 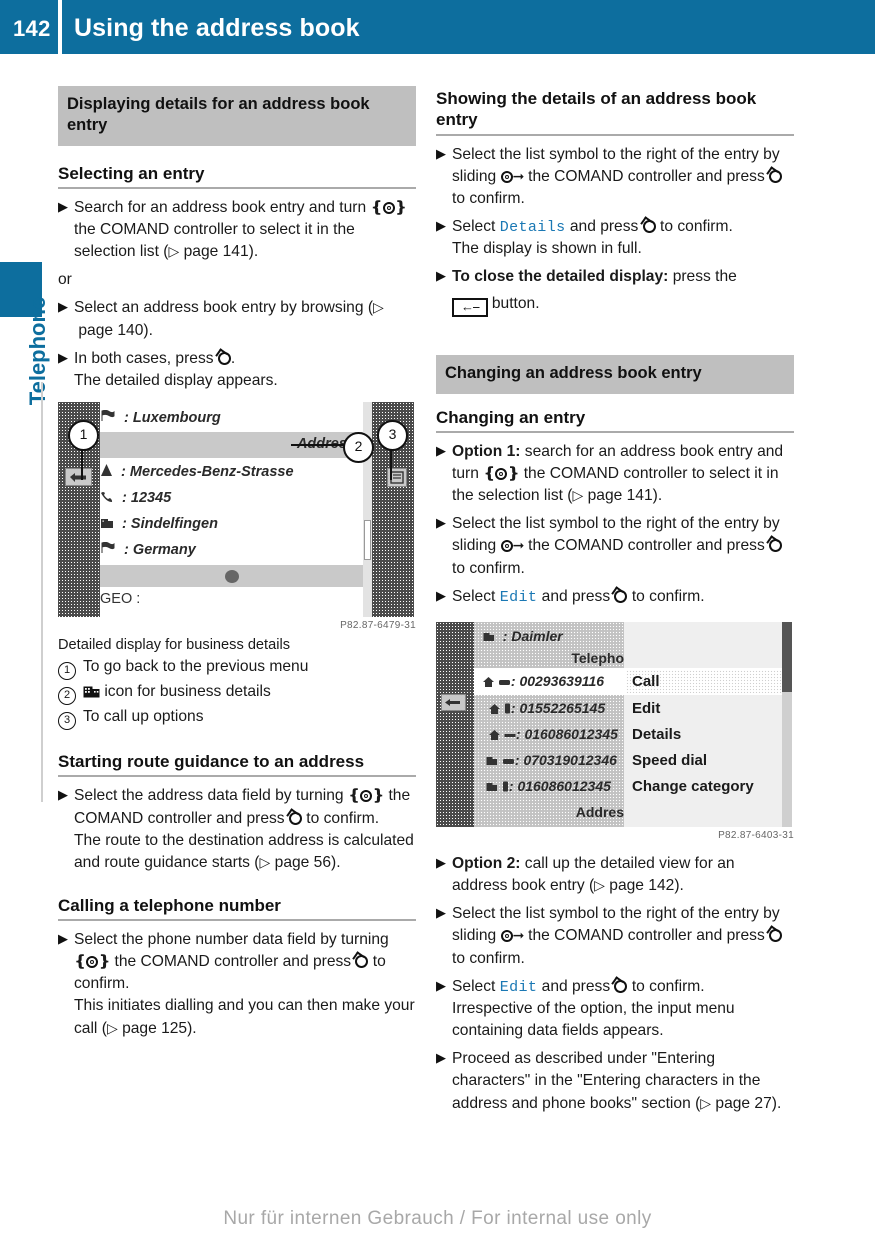 I want to click on screen-phone-row-4: : 070319012346, so click(x=551, y=760).